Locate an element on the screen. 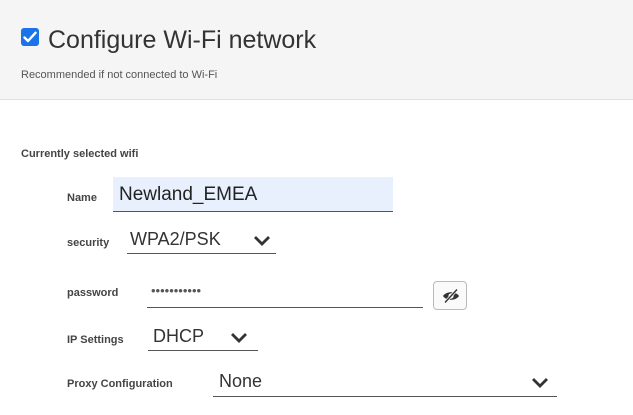 Image resolution: width=633 pixels, height=415 pixels. toggle-password-visibility-button is located at coordinates (450, 295).